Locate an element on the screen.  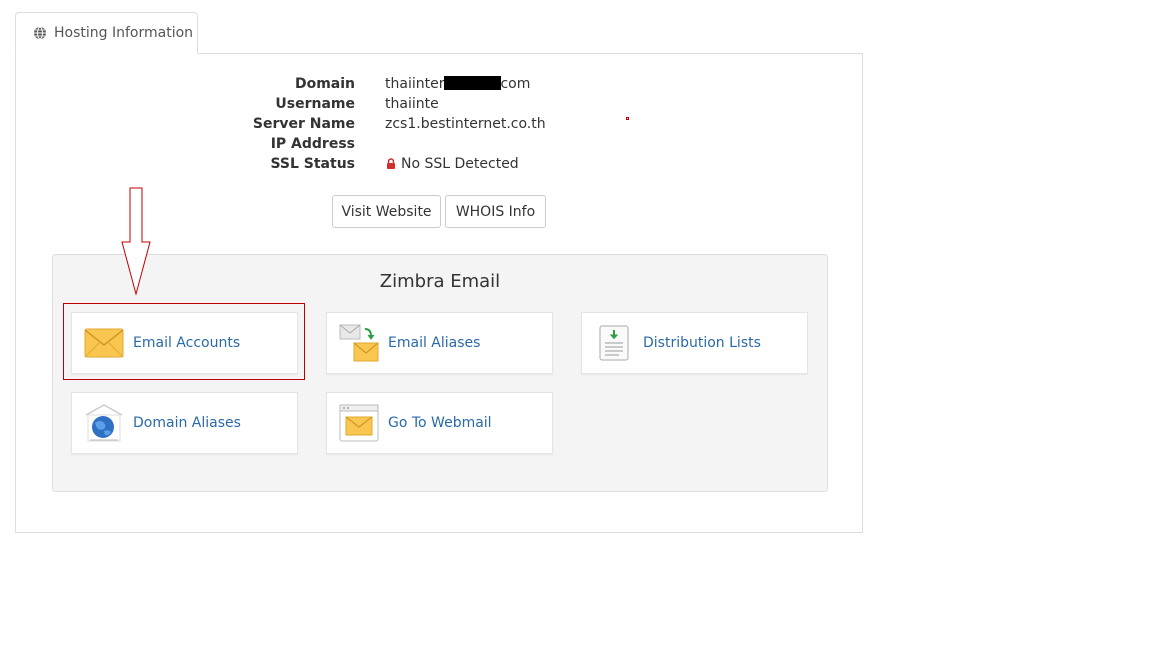
webmail-icon is located at coordinates (359, 423).